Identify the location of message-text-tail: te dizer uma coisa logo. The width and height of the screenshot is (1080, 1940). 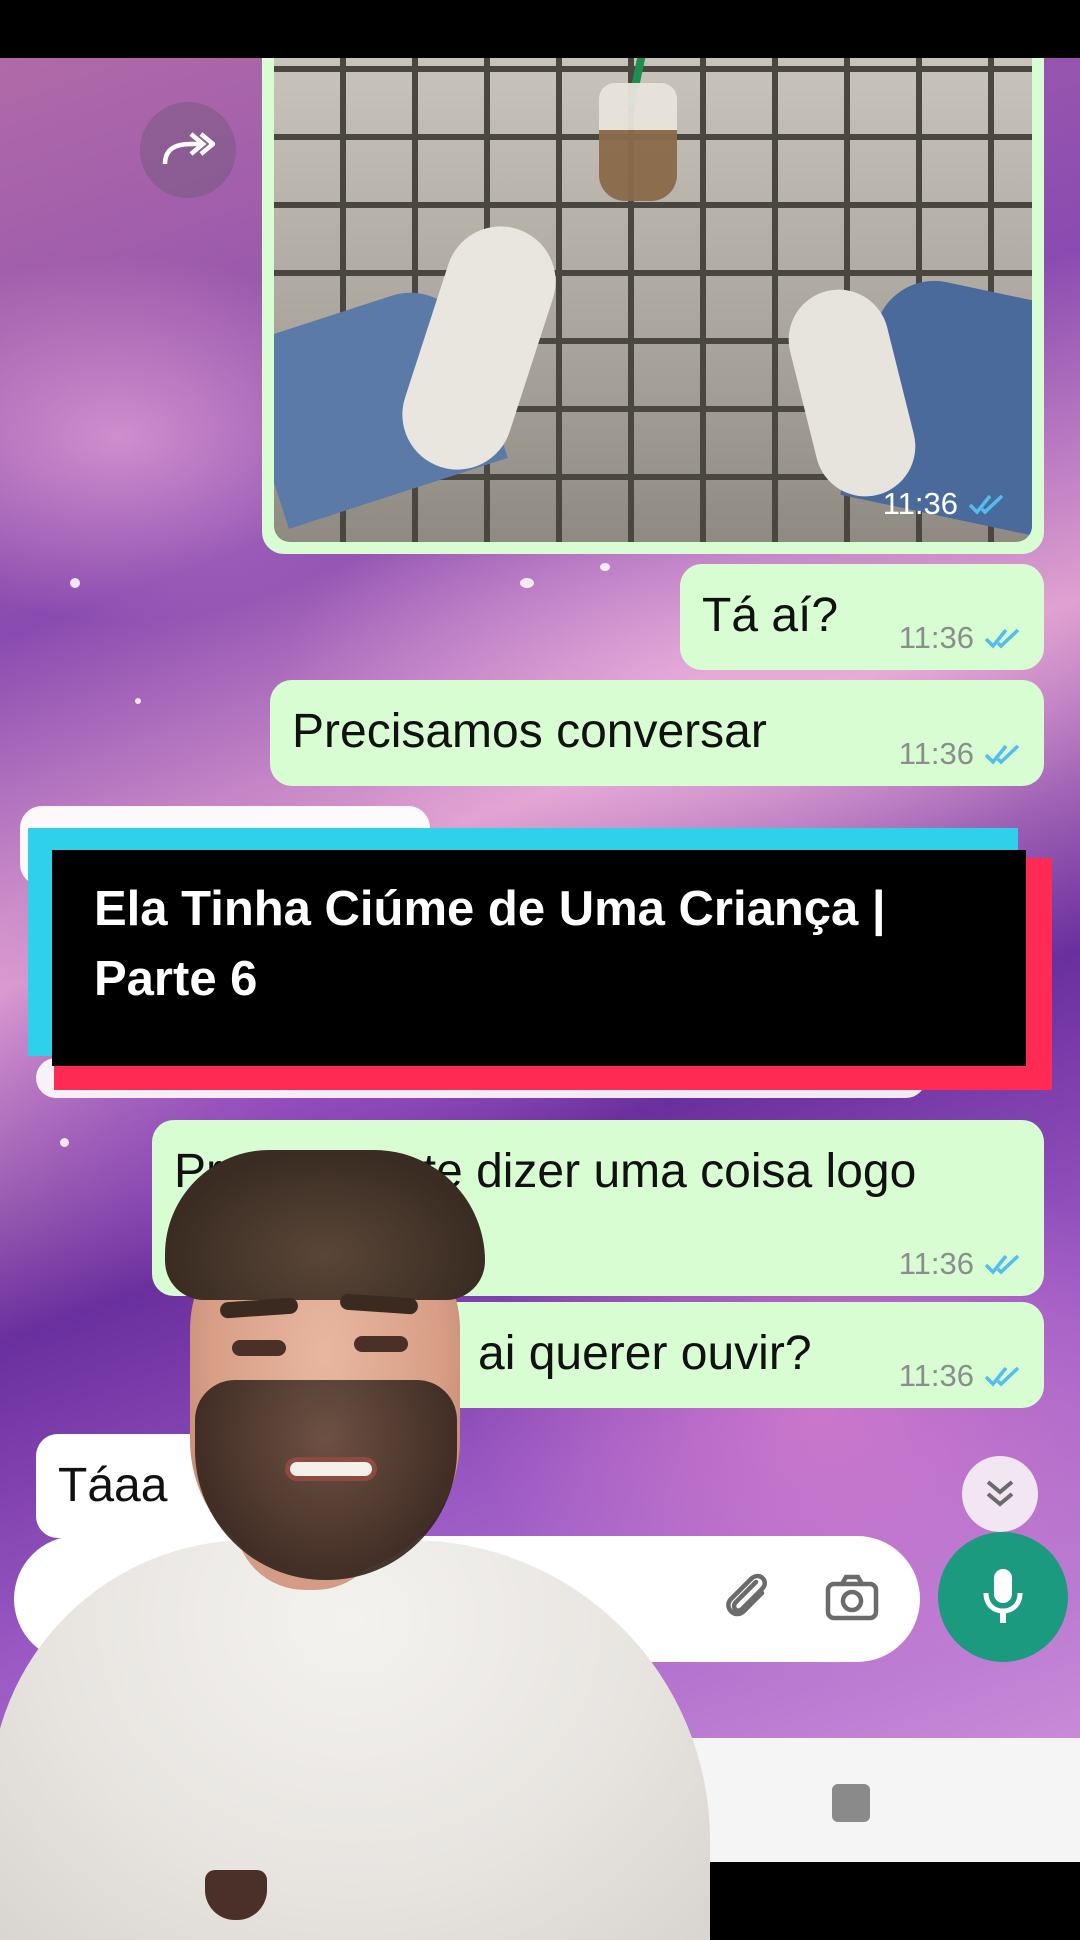
(669, 1171).